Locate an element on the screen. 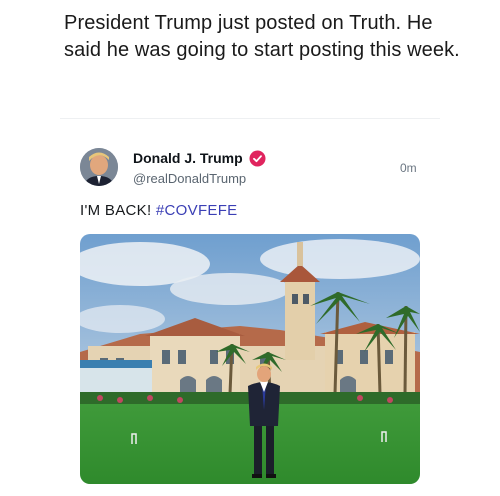 This screenshot has height=496, width=500. post-text: I'M BACK! #COVFEFE is located at coordinates (158, 210).